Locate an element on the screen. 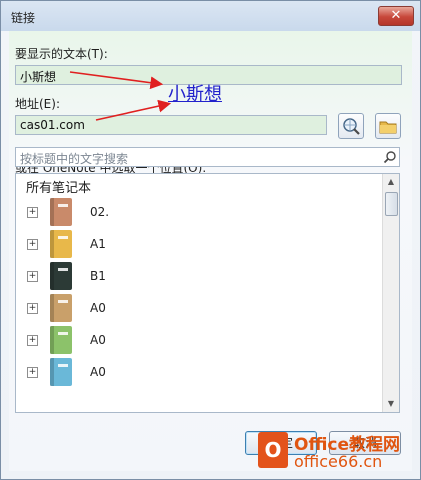  arrow-to-address is located at coordinates (133, 110).